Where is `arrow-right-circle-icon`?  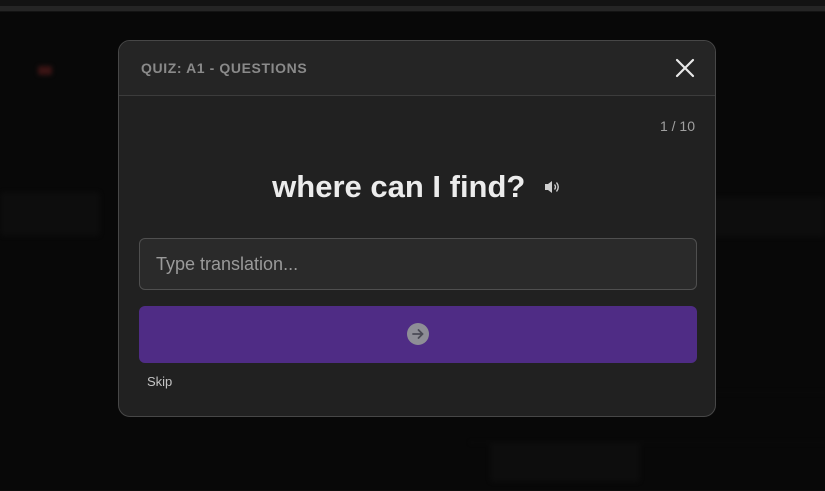 arrow-right-circle-icon is located at coordinates (418, 334).